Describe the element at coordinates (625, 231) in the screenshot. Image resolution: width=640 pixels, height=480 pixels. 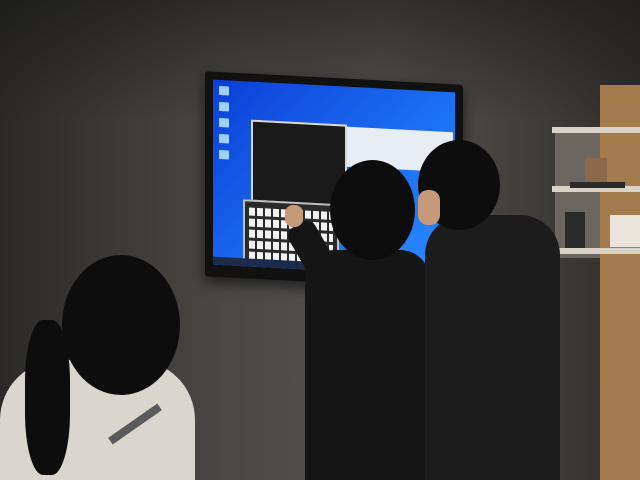
I see `shelf-white-box` at that location.